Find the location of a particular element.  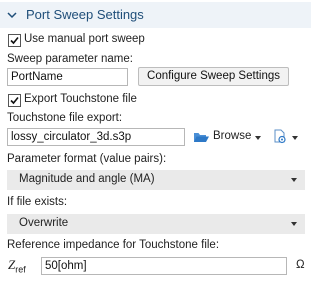

if-file-exists-value: Overwrite is located at coordinates (44, 223).